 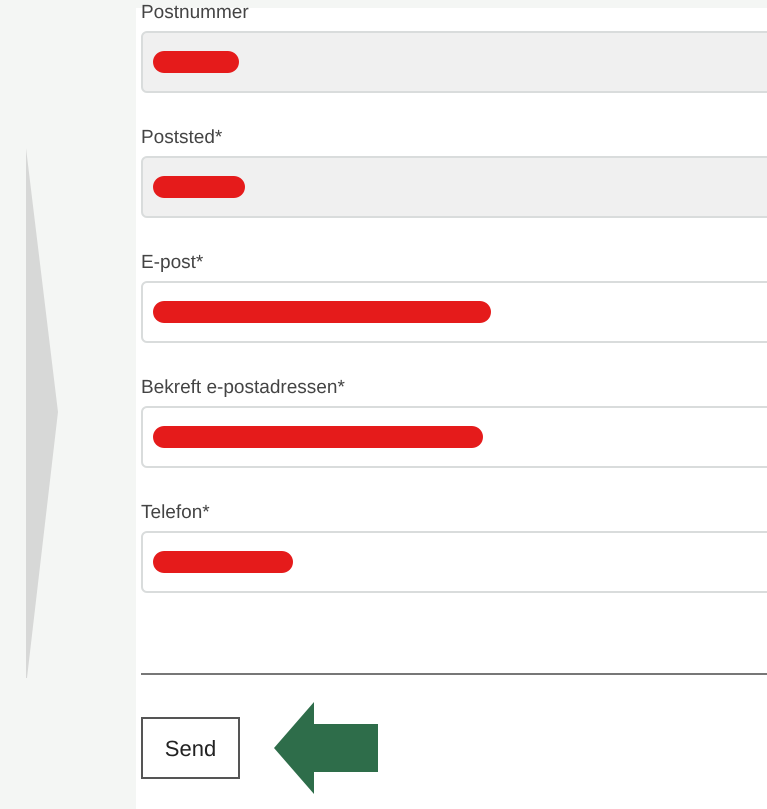 I want to click on send-button: Send, so click(x=190, y=748).